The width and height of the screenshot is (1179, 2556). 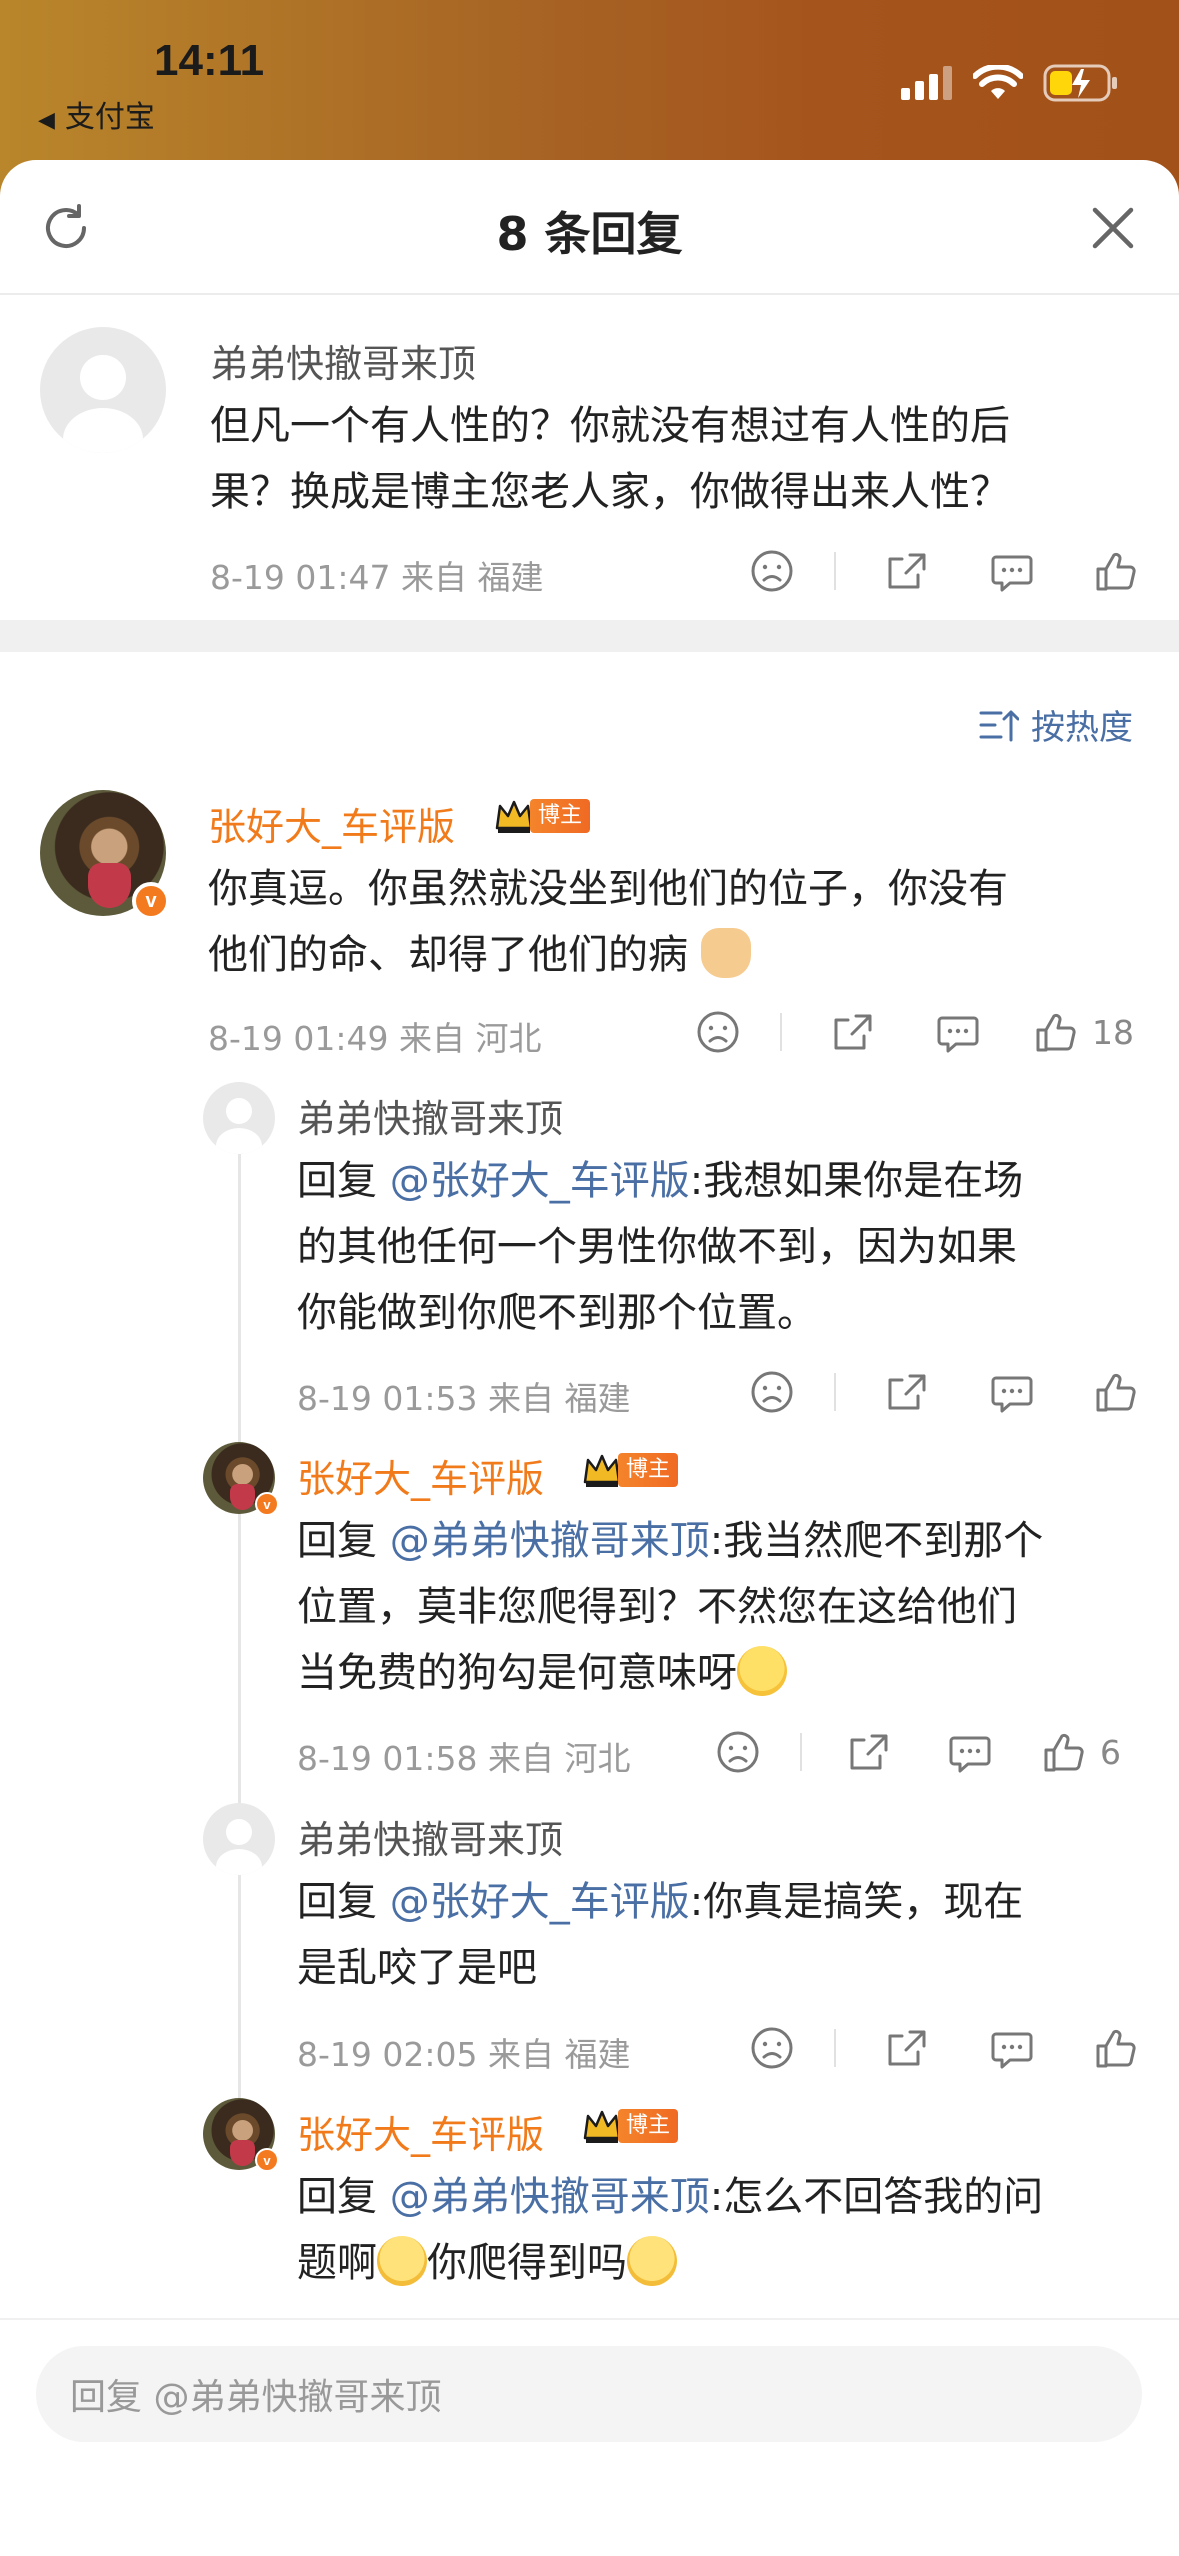 What do you see at coordinates (464, 2054) in the screenshot?
I see `reply-meta: 8-19 02:05 来自 福建` at bounding box center [464, 2054].